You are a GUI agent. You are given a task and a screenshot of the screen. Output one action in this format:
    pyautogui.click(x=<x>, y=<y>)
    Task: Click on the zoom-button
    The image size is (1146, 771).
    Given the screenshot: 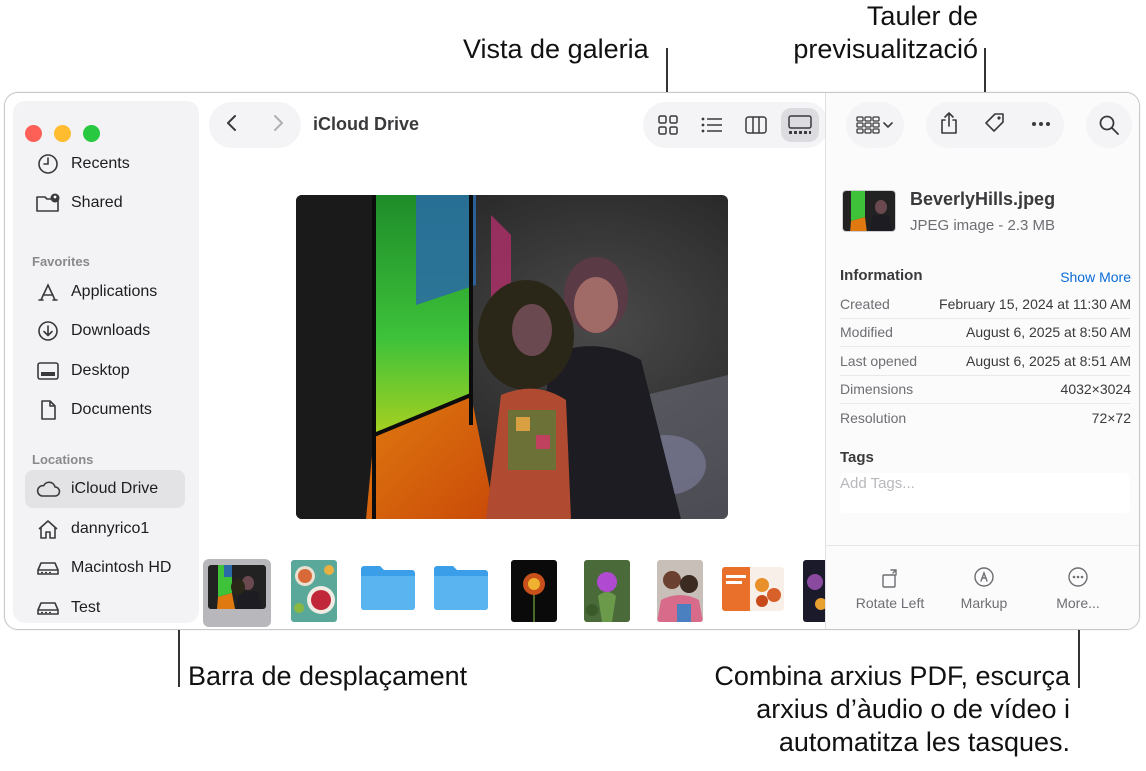 What is the action you would take?
    pyautogui.click(x=91, y=133)
    